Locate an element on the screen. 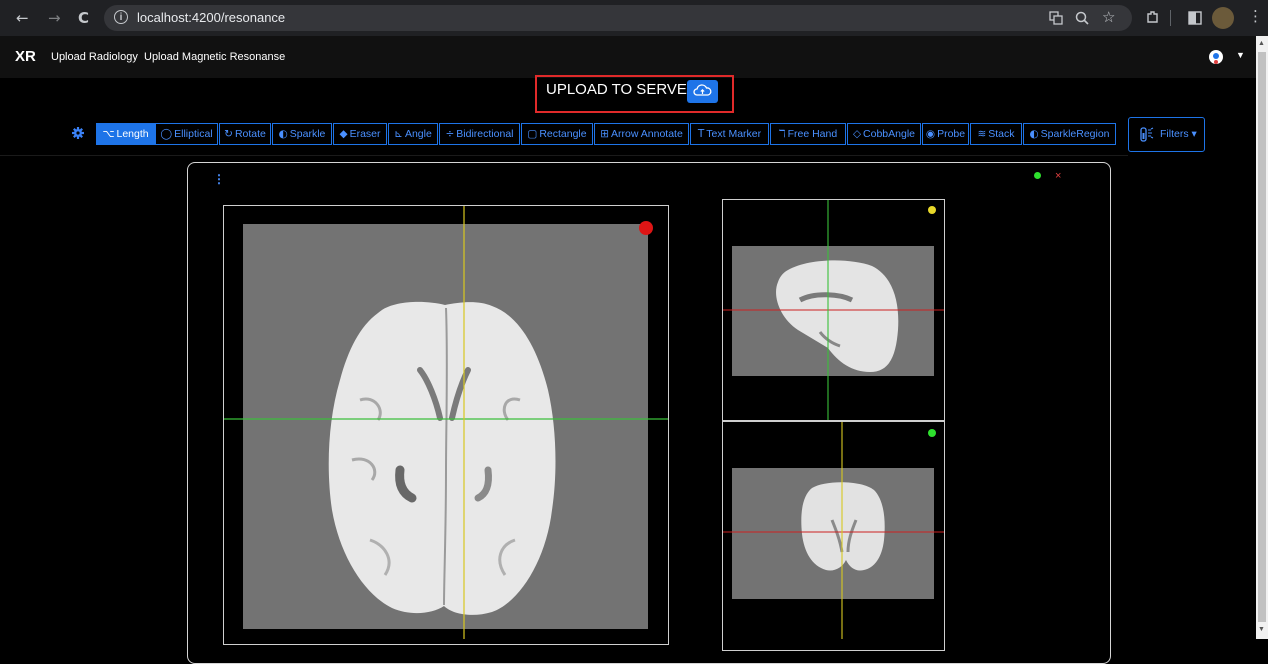  scroll-up-icon: ▲ is located at coordinates (1261, 43).